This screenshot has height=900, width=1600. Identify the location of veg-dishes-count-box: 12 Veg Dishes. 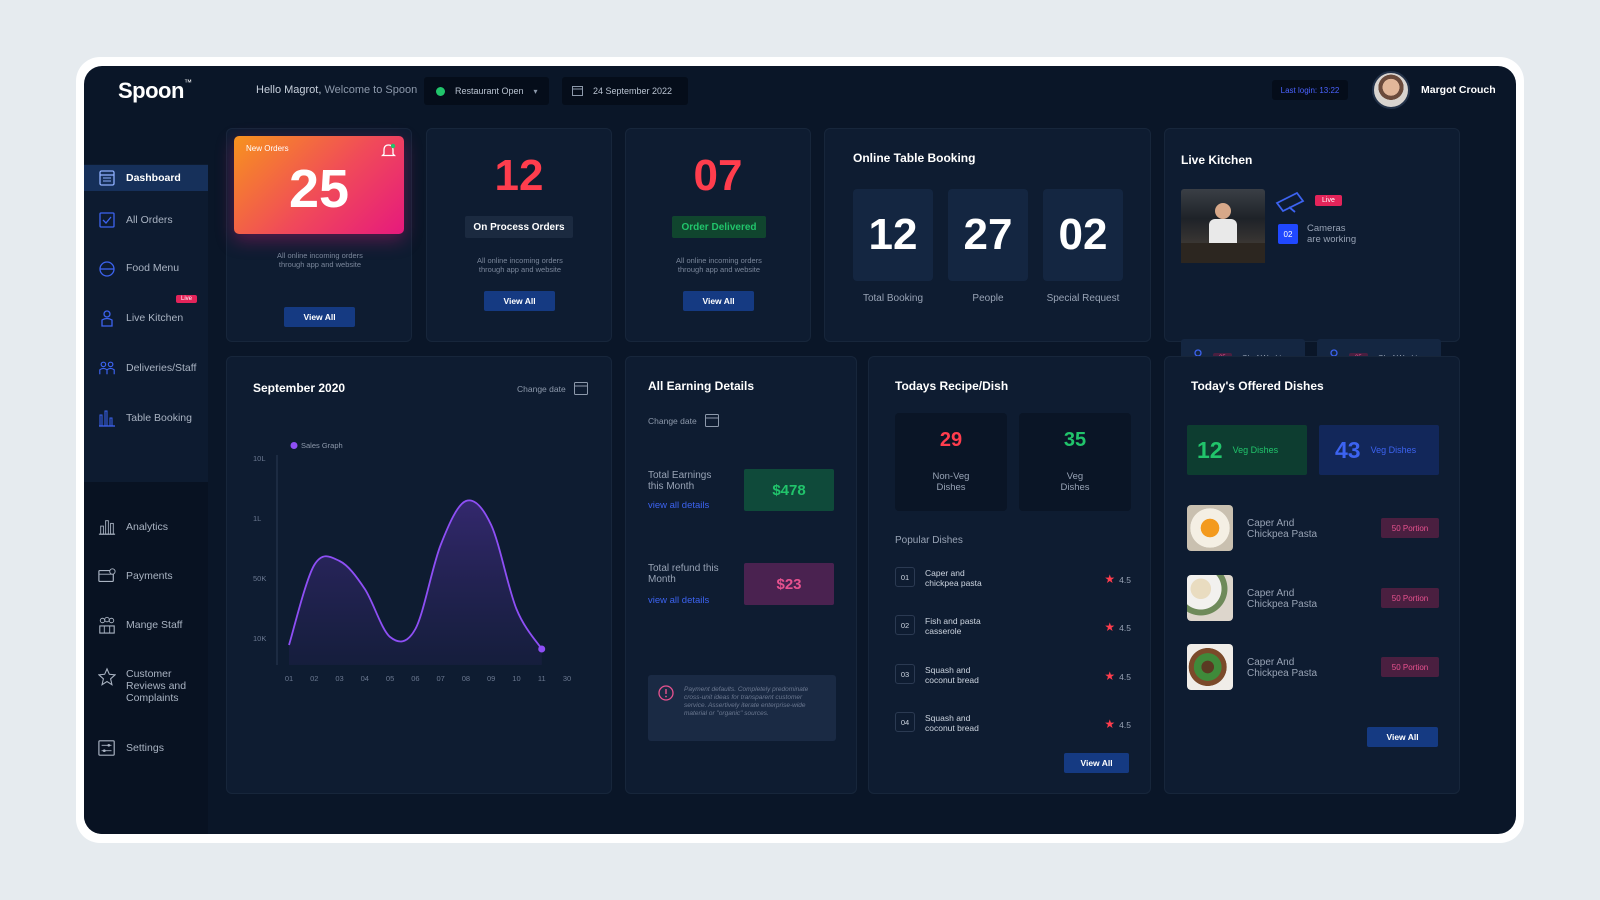
(1247, 450).